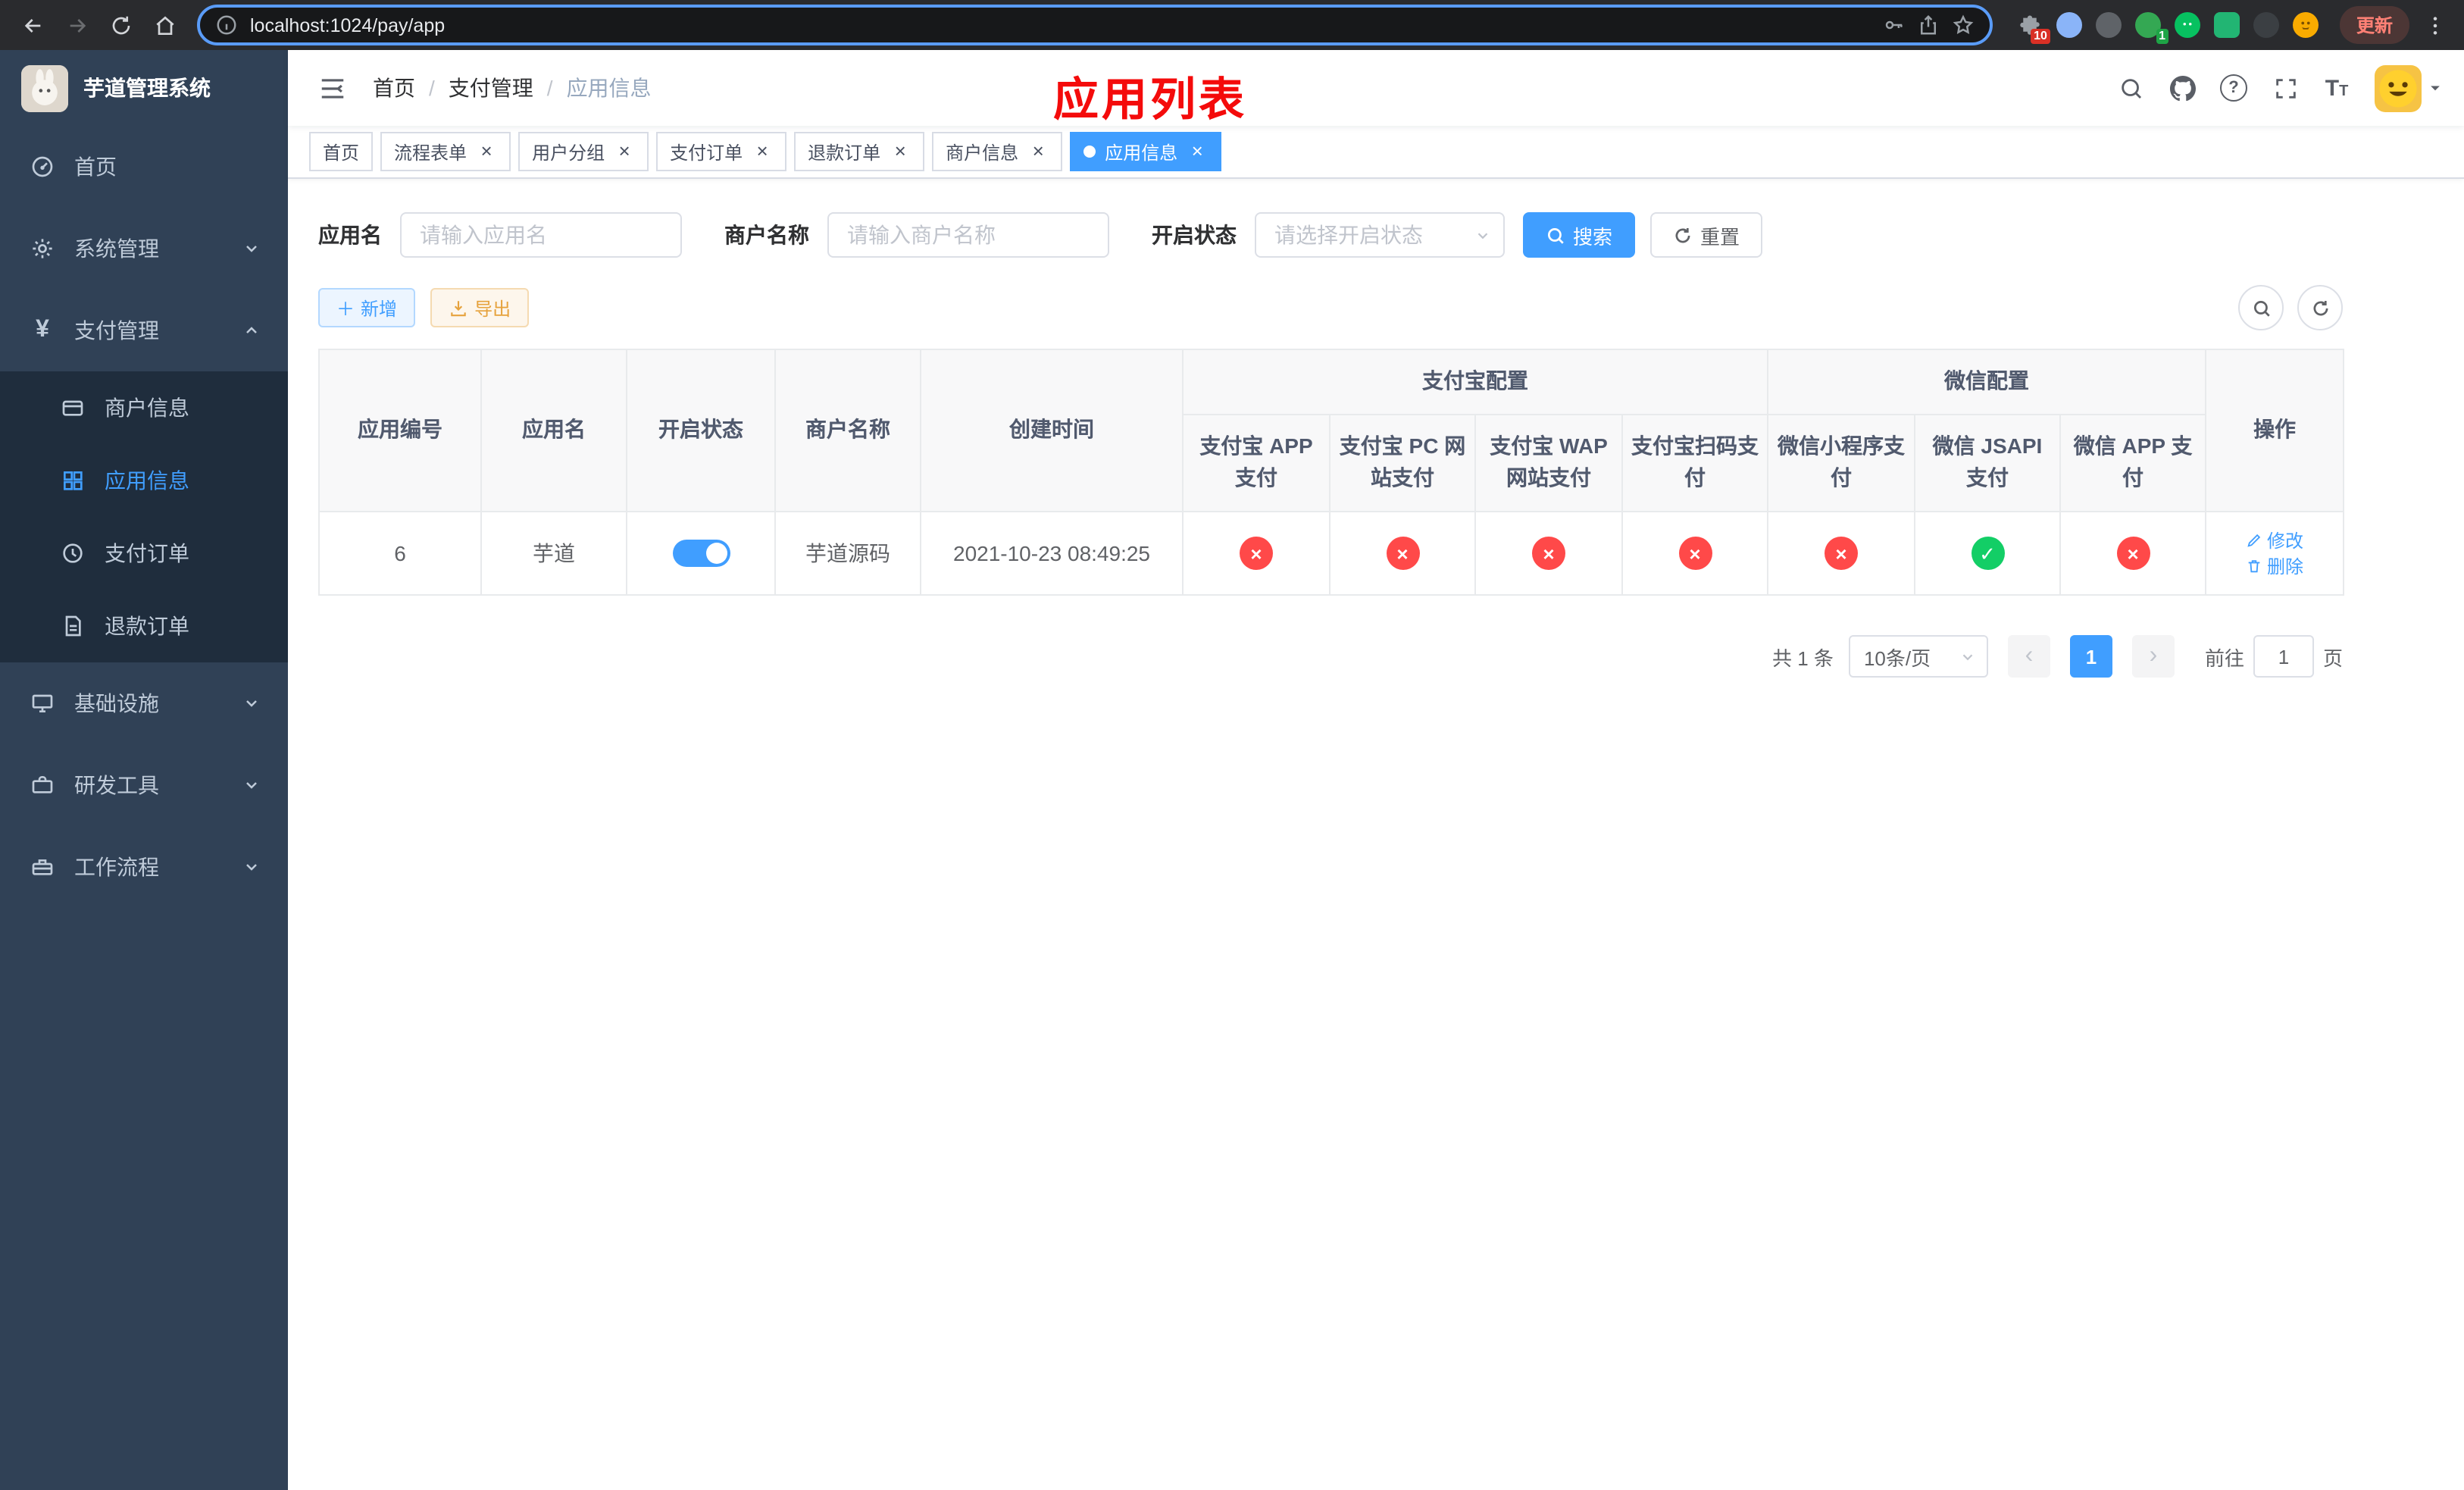 Image resolution: width=2464 pixels, height=1490 pixels. What do you see at coordinates (2033, 28) in the screenshot?
I see `extensions-puzzle-icon: 10` at bounding box center [2033, 28].